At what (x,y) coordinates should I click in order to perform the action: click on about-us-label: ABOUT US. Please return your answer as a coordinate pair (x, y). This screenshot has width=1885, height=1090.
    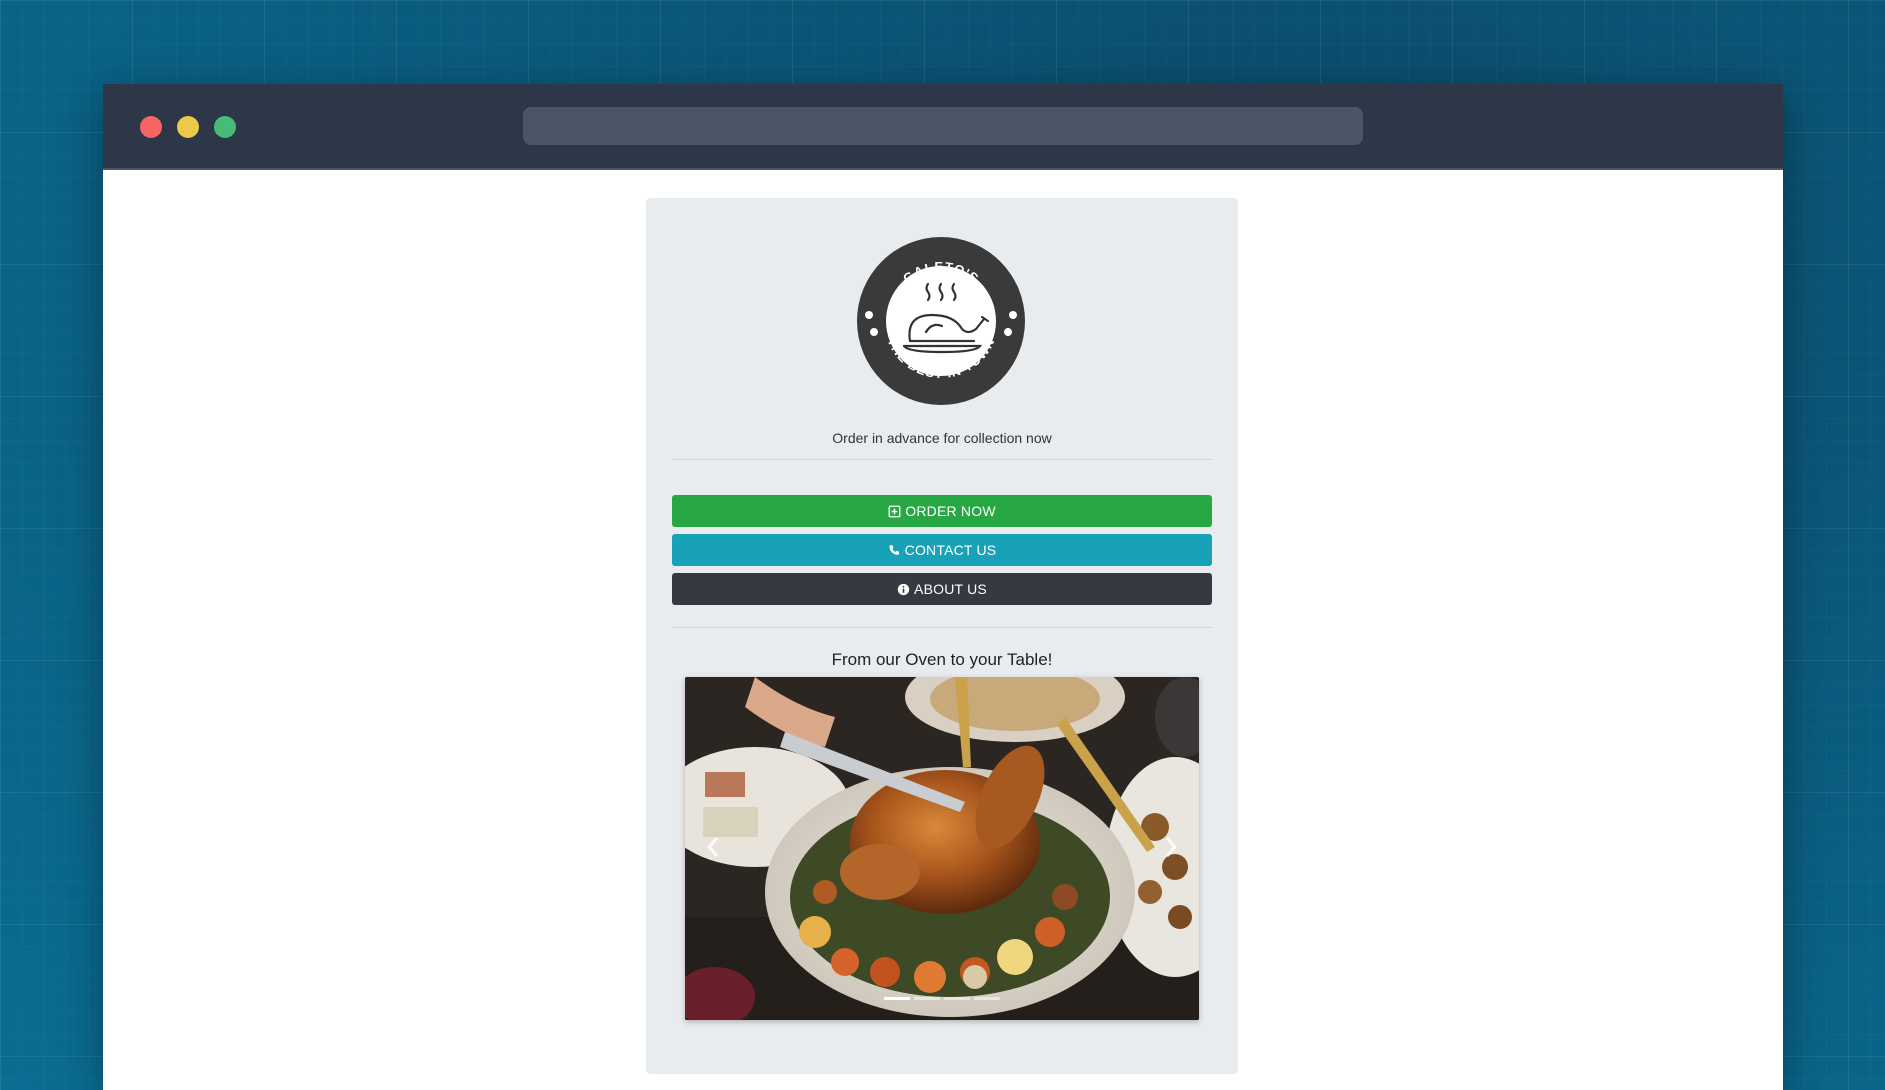
    Looking at the image, I should click on (950, 589).